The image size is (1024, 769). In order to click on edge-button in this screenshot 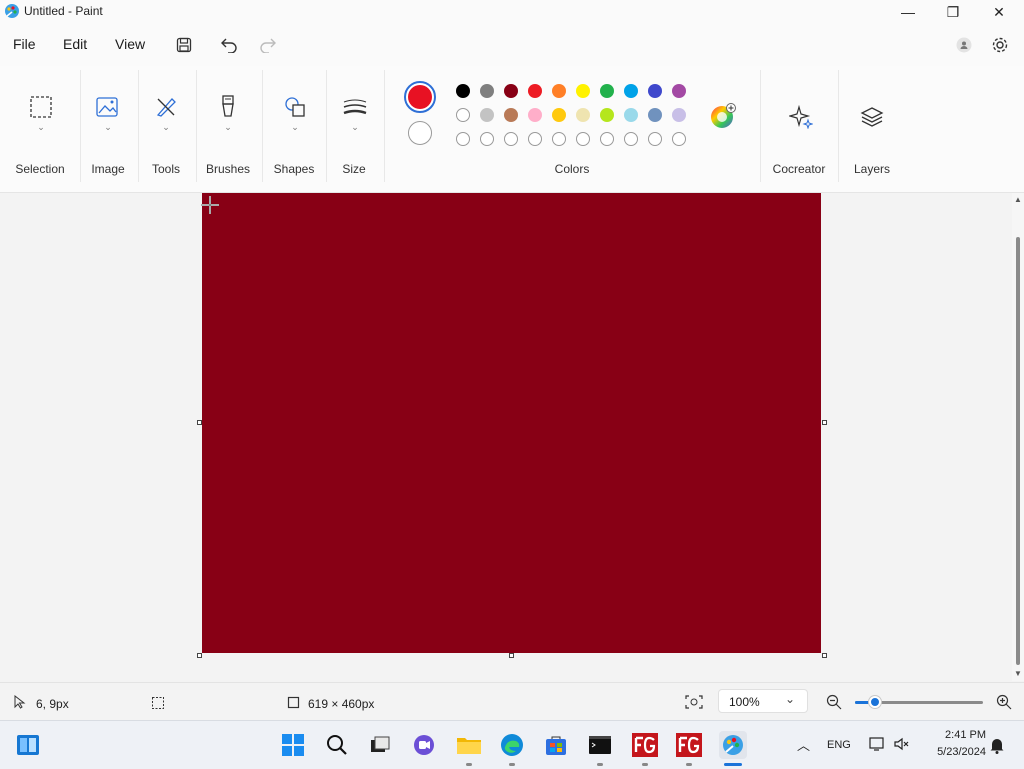, I will do `click(512, 745)`.